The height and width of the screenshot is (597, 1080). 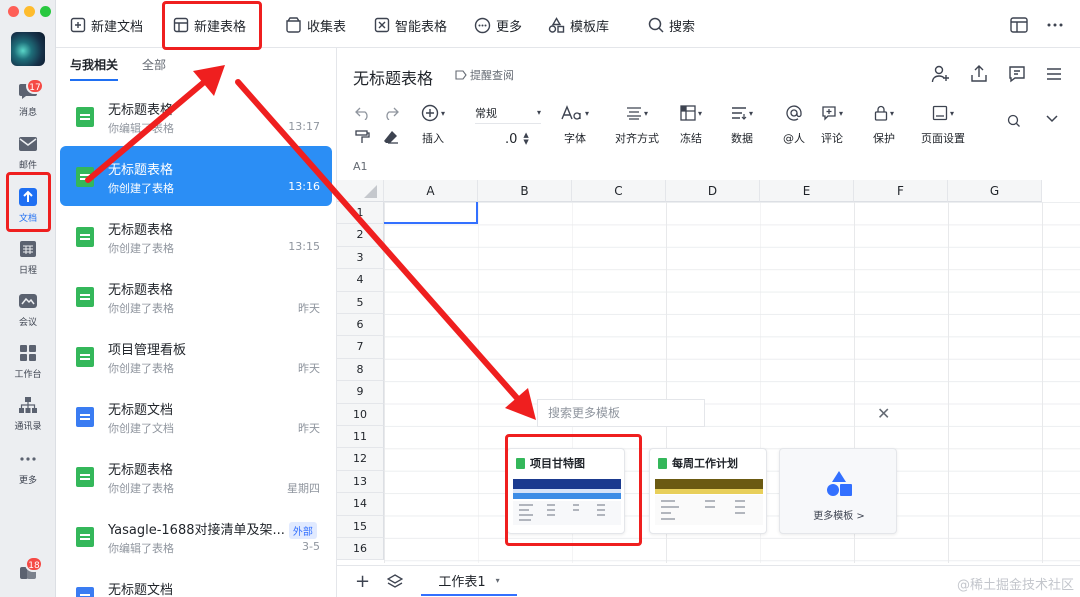 I want to click on list-item: 无标题文档 你创建了文档 昨天, so click(x=196, y=416).